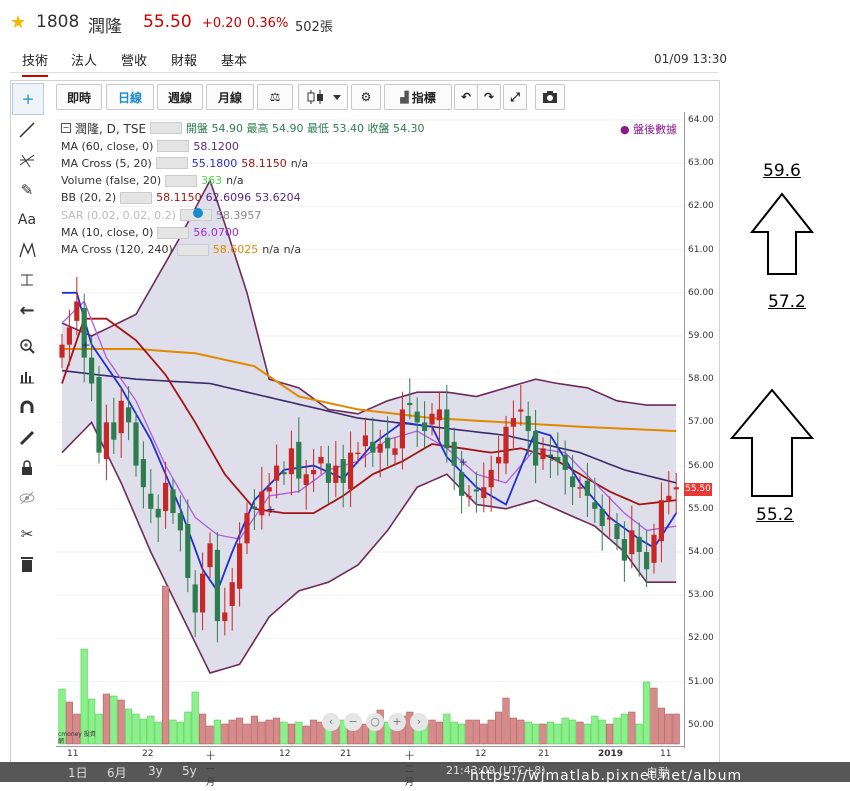  I want to click on sar-settings-icon, so click(198, 213).